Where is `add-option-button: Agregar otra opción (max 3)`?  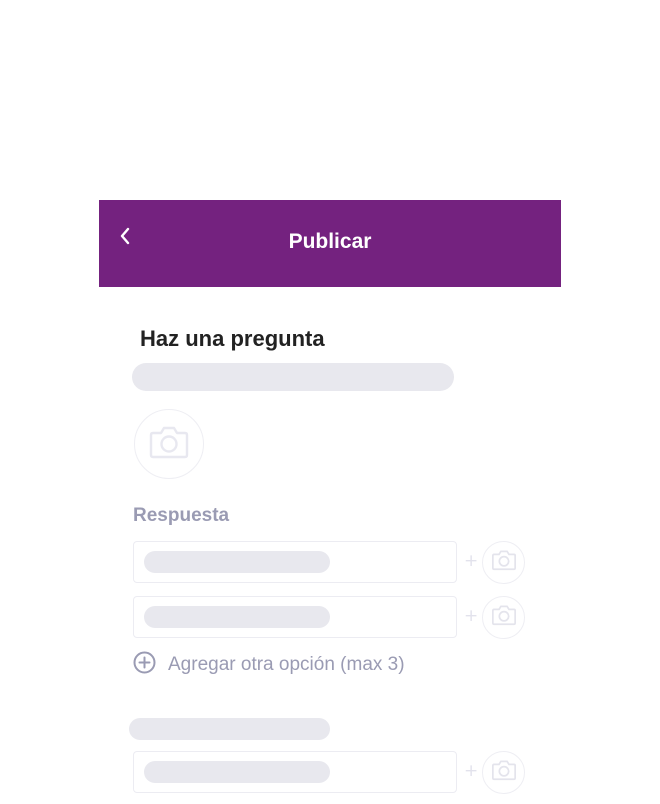
add-option-button: Agregar otra opción (max 3) is located at coordinates (269, 665).